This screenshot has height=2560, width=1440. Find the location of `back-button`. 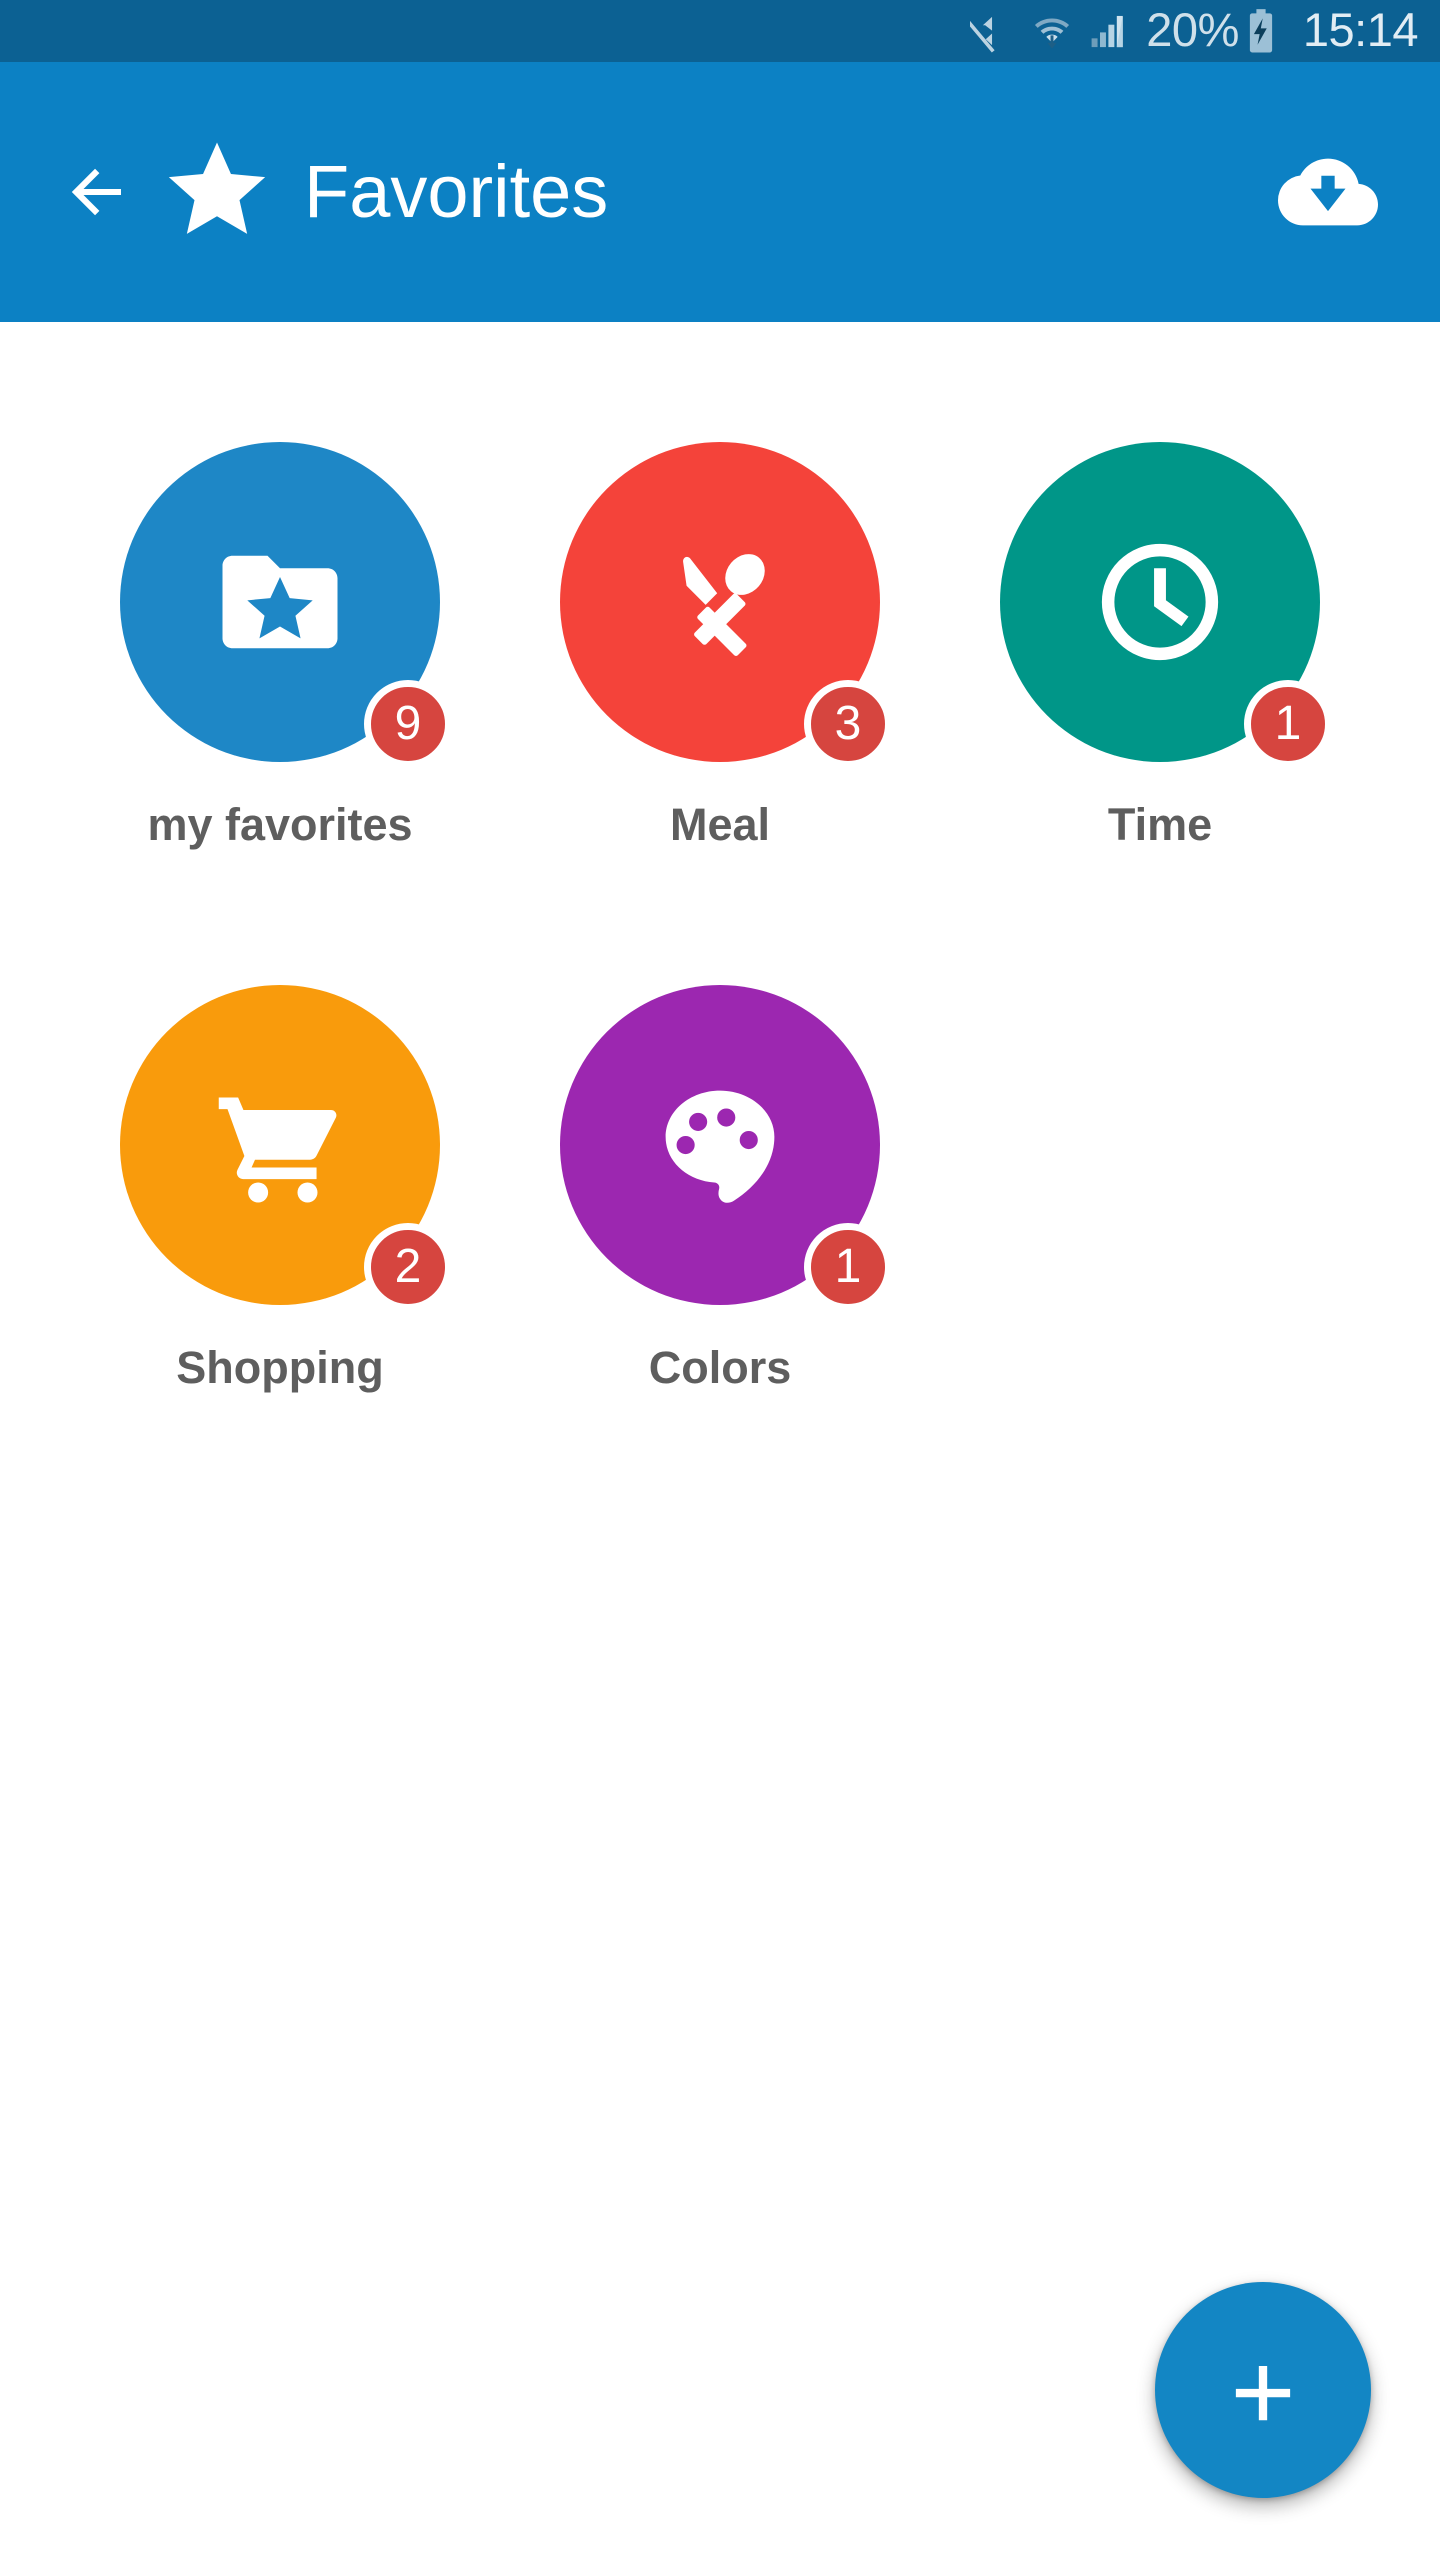

back-button is located at coordinates (97, 192).